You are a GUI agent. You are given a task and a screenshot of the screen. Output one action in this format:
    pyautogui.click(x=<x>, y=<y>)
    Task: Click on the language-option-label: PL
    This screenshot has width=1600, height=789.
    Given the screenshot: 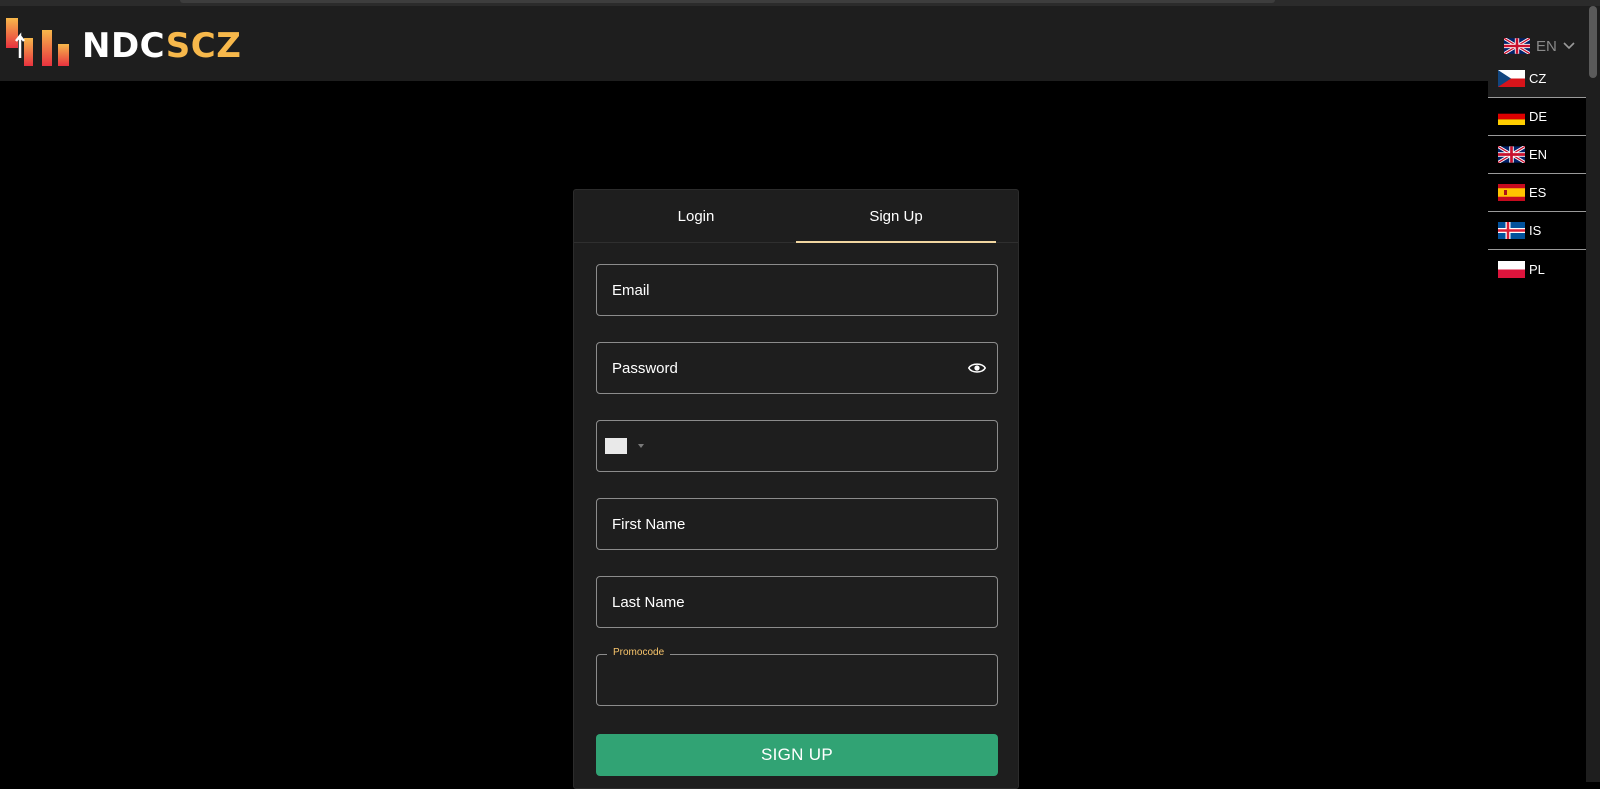 What is the action you would take?
    pyautogui.click(x=1537, y=269)
    